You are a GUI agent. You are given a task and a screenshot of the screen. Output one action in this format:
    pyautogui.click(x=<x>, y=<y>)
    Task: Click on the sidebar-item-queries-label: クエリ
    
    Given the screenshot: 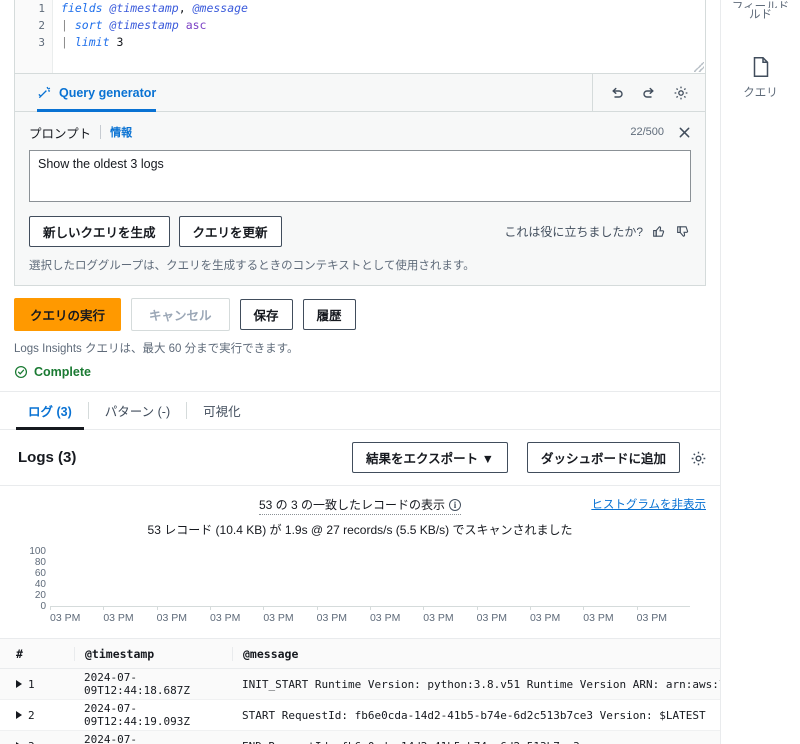 What is the action you would take?
    pyautogui.click(x=760, y=93)
    